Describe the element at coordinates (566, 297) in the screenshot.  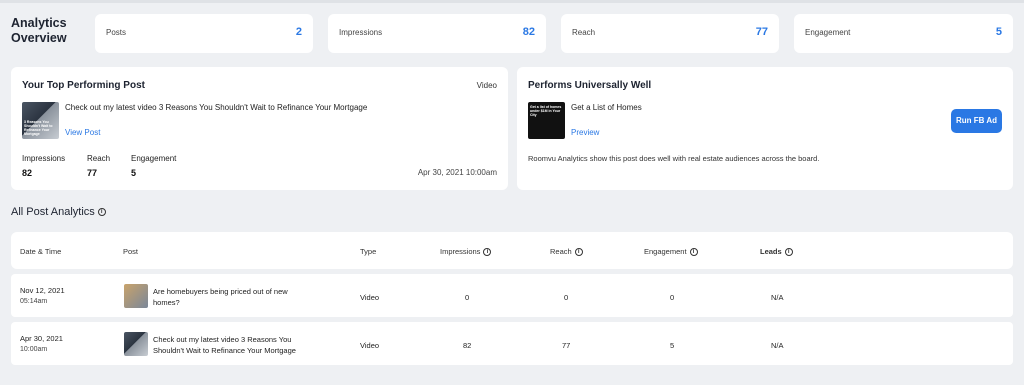
I see `row-reach: 0` at that location.